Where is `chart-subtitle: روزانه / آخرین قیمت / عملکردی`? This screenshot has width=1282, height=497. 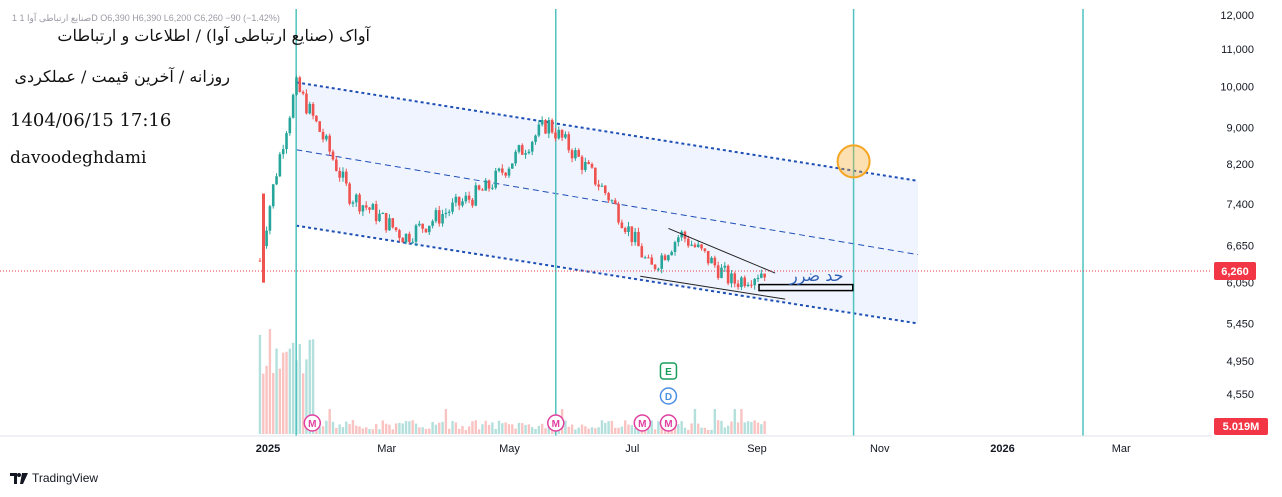
chart-subtitle: روزانه / آخرین قیمت / عملکردی is located at coordinates (122, 76).